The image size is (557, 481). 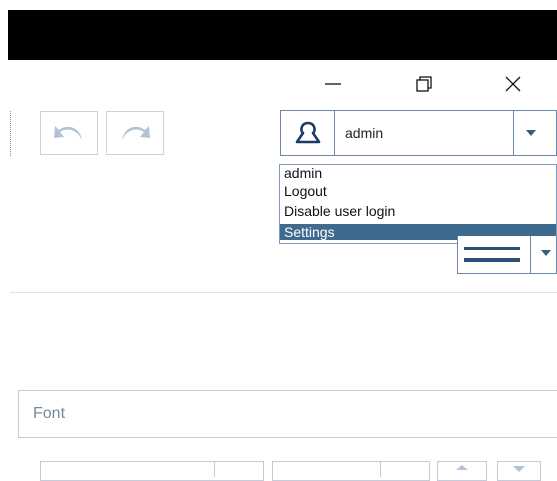 What do you see at coordinates (364, 133) in the screenshot?
I see `current-user-label: admin` at bounding box center [364, 133].